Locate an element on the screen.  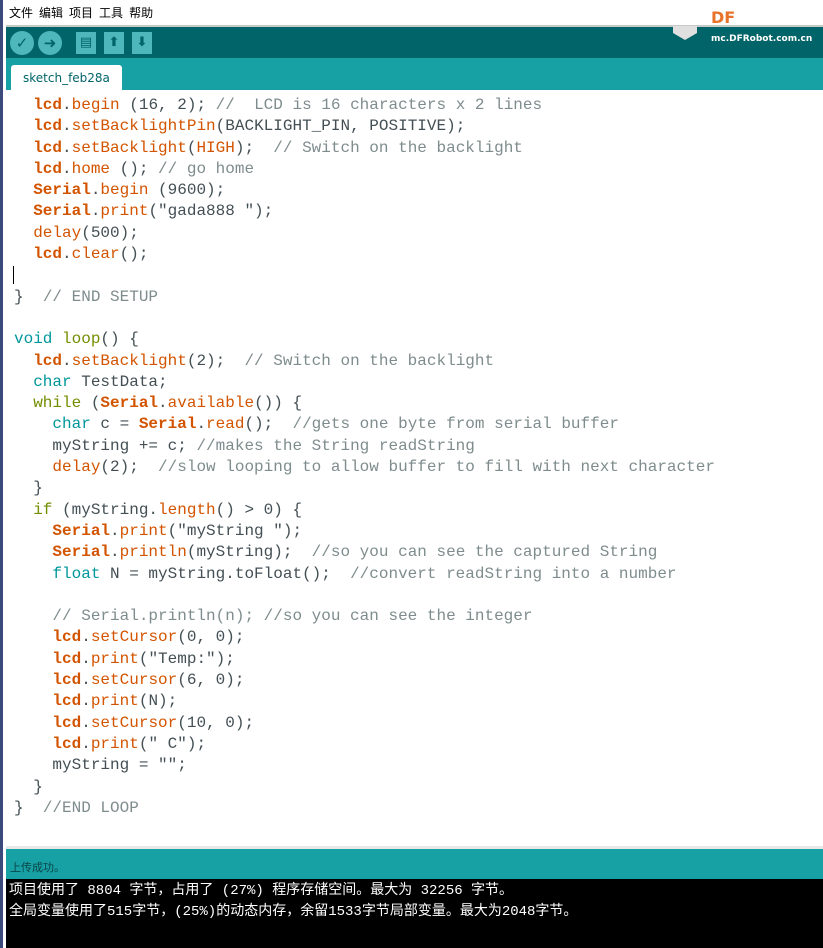
code-token: c = is located at coordinates (114, 424).